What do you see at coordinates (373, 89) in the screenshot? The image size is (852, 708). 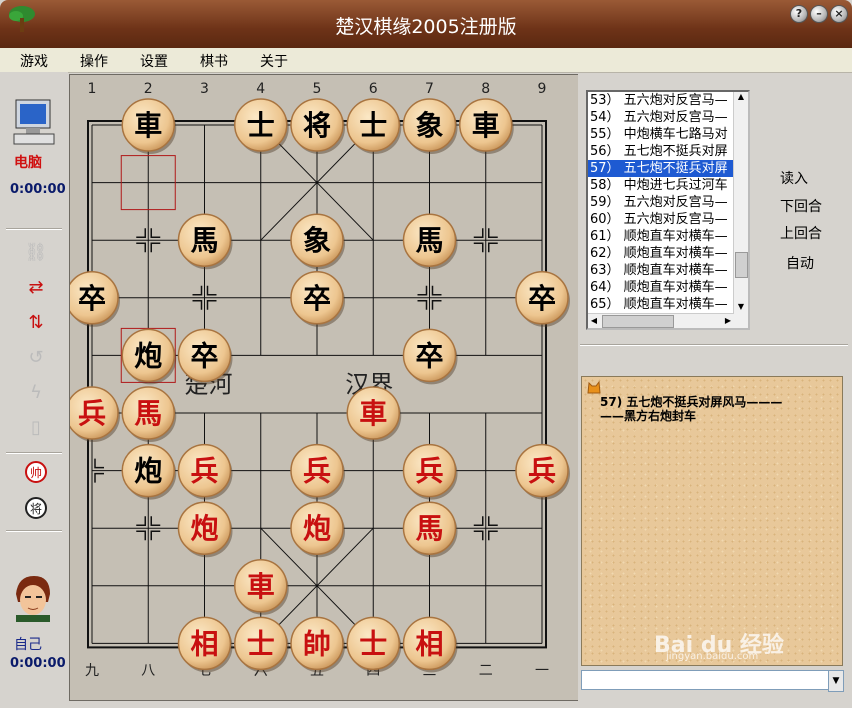 I see `column-number-top: 6` at bounding box center [373, 89].